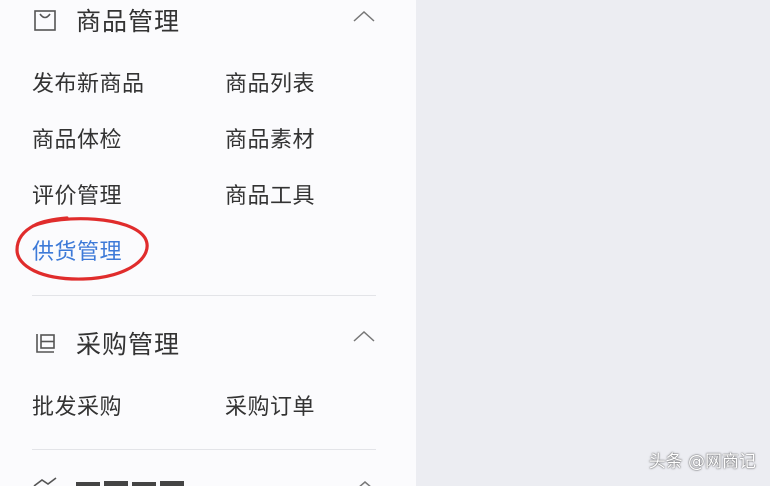 This screenshot has width=770, height=486. What do you see at coordinates (45, 20) in the screenshot?
I see `shopping-bag-icon` at bounding box center [45, 20].